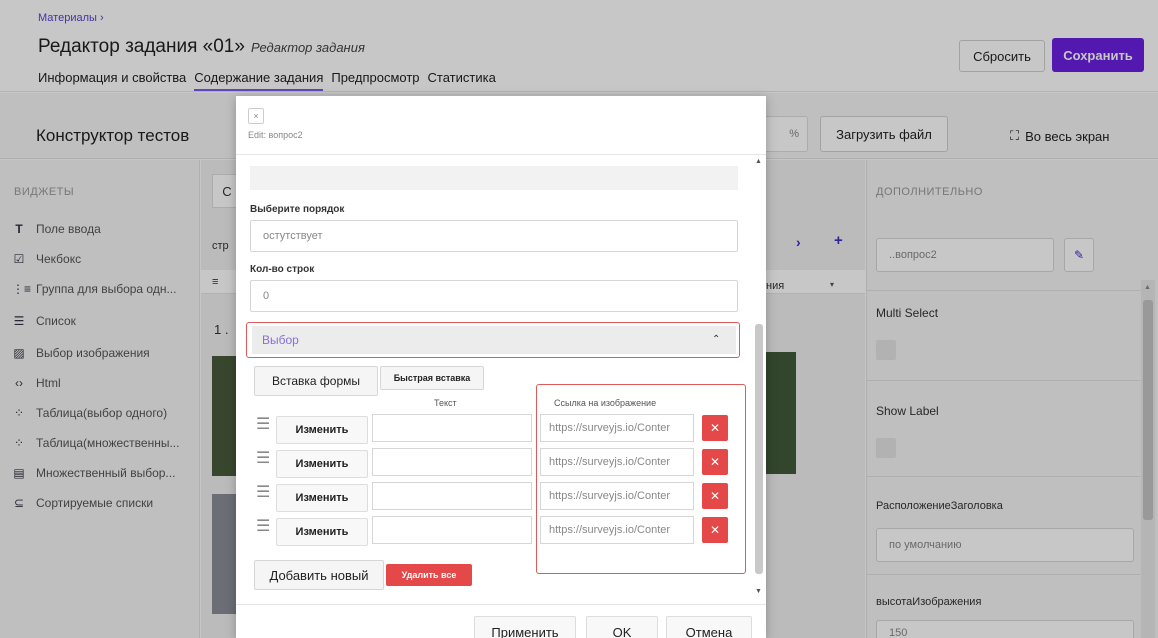 The height and width of the screenshot is (638, 1158). I want to click on image-link-highlight, so click(641, 479).